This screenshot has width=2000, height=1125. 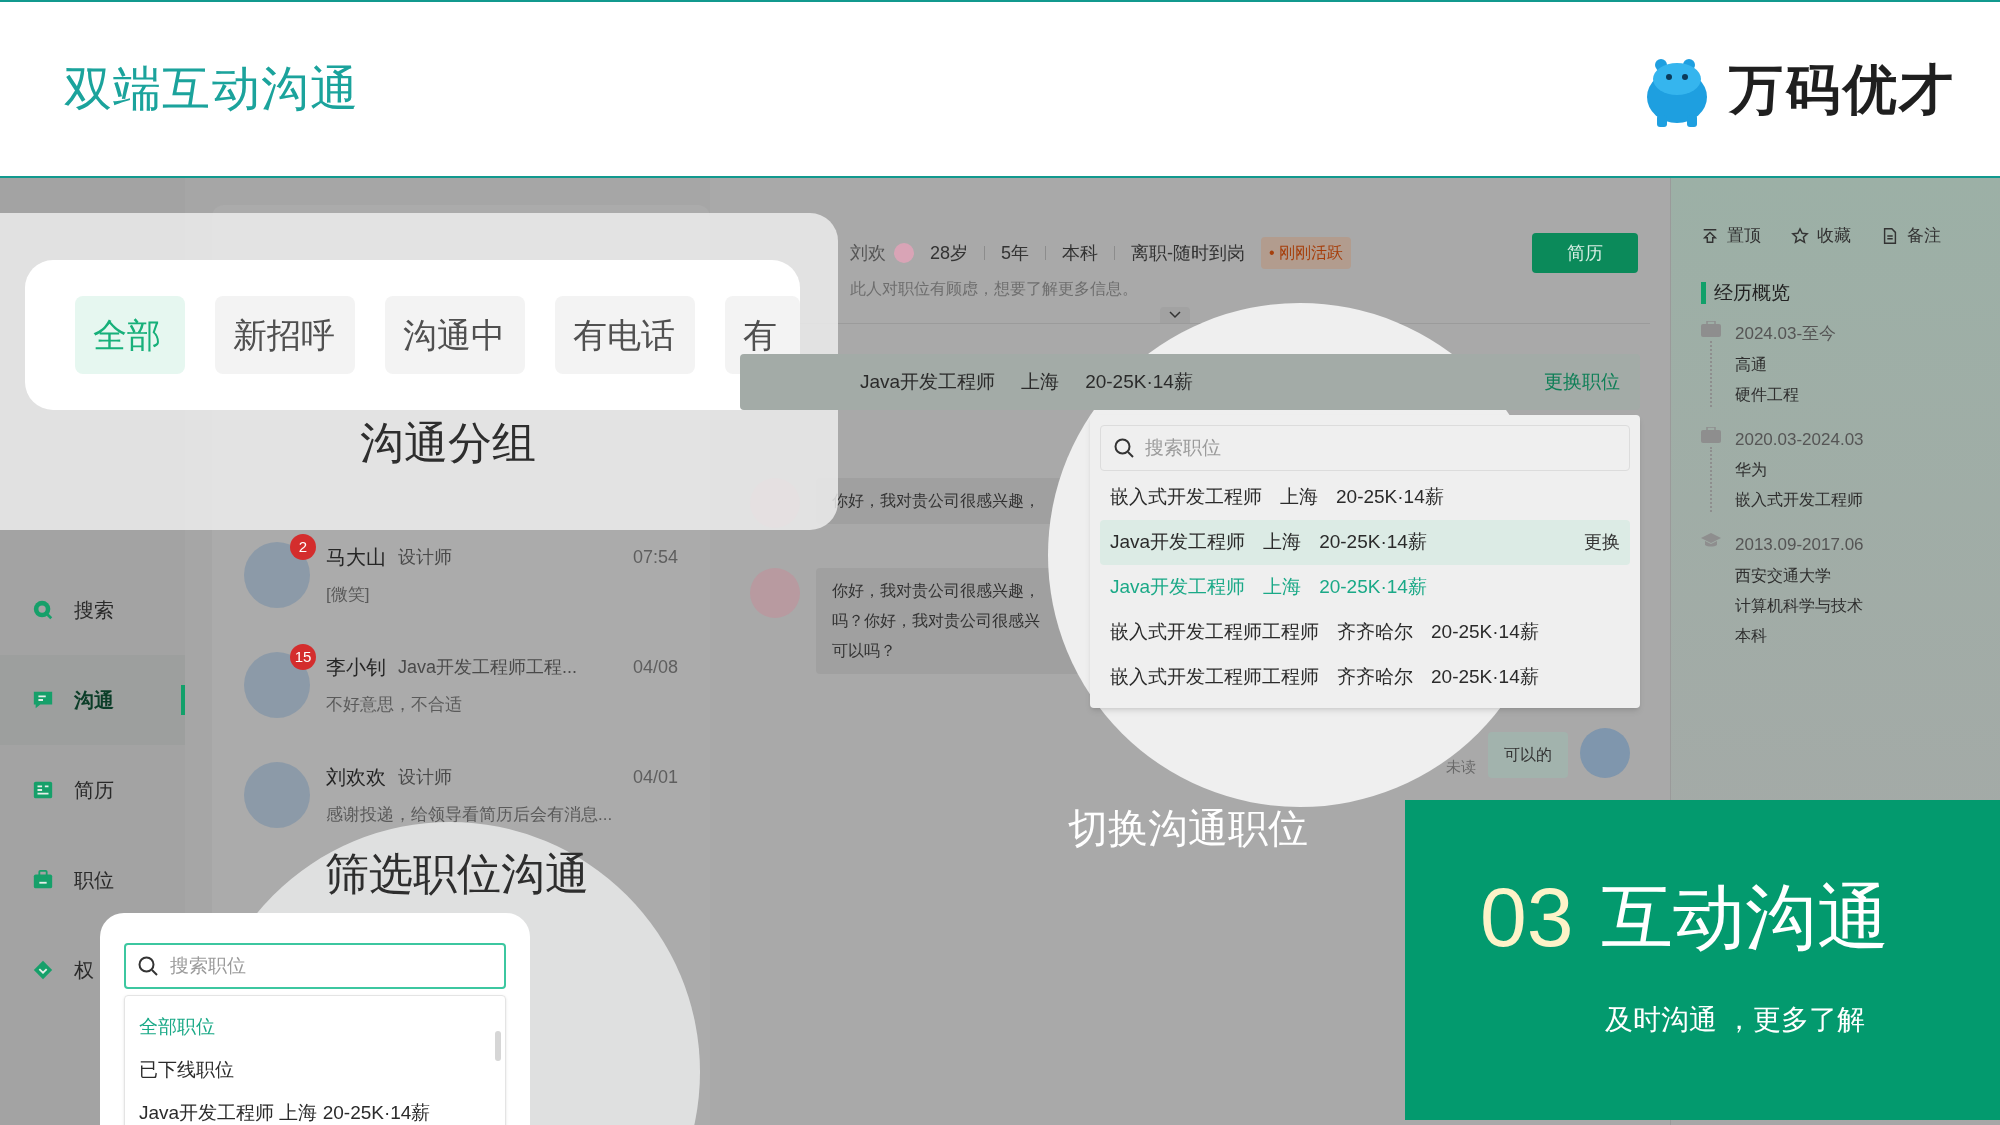 What do you see at coordinates (868, 253) in the screenshot?
I see `candidate-name: 刘欢` at bounding box center [868, 253].